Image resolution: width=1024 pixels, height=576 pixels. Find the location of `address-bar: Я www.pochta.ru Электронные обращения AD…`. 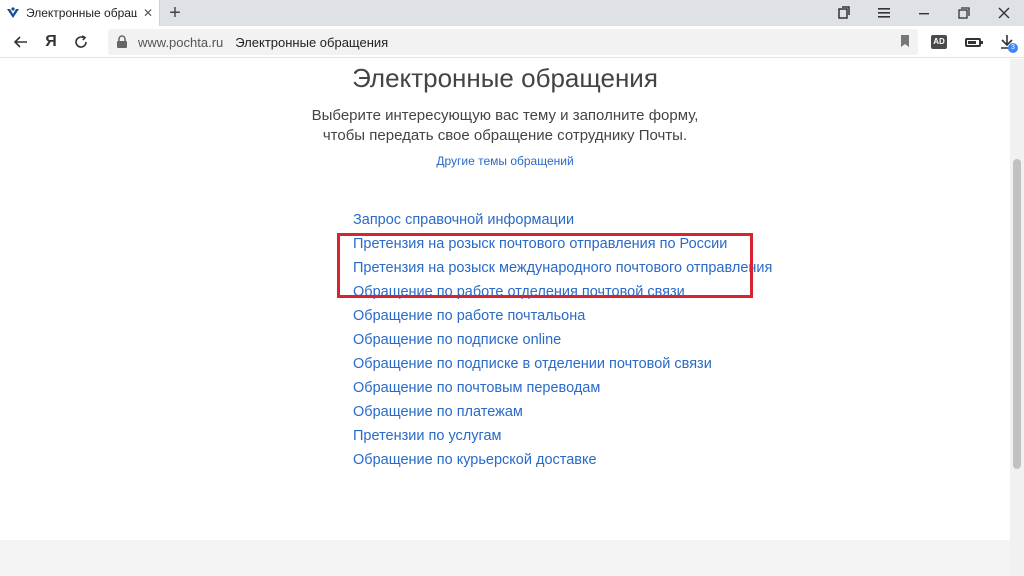

address-bar: Я www.pochta.ru Электронные обращения AD… is located at coordinates (512, 42).